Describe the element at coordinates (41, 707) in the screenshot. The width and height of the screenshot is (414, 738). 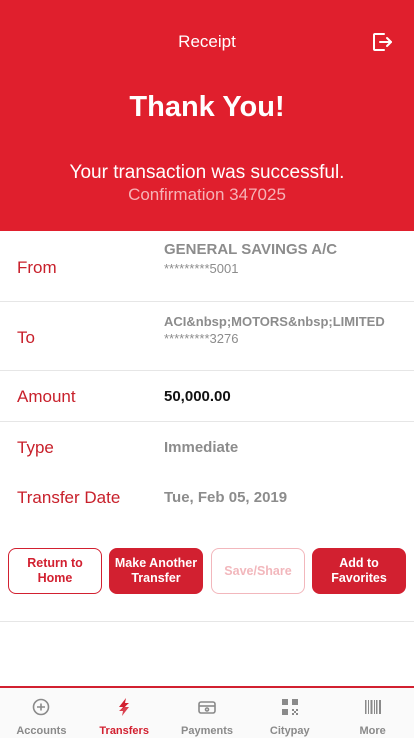
I see `accounts-icon` at that location.